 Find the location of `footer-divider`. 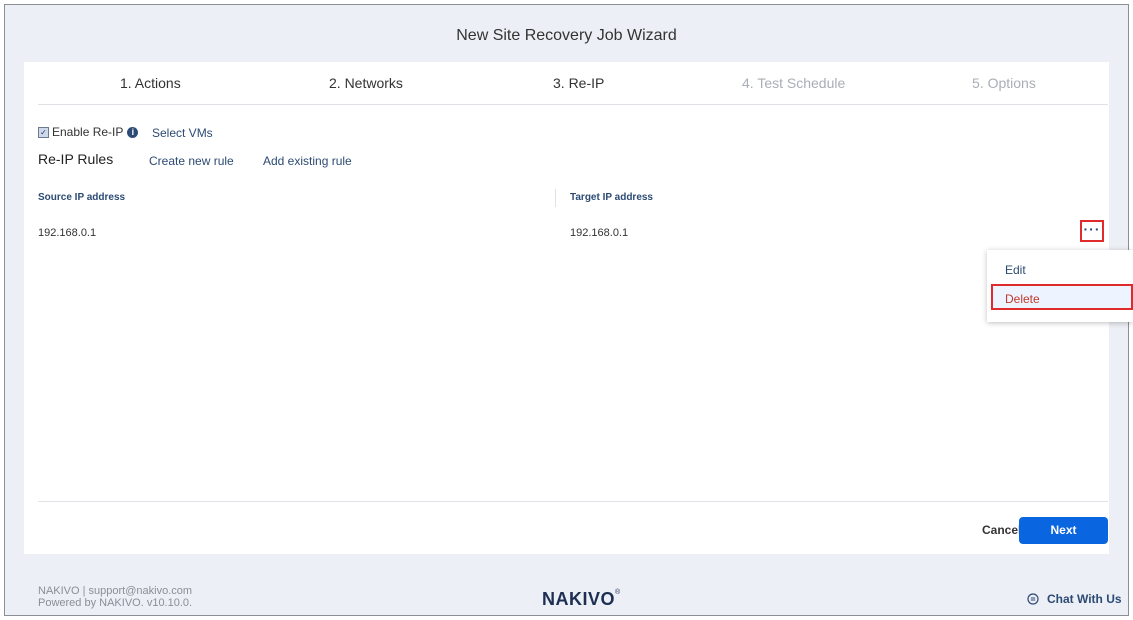

footer-divider is located at coordinates (573, 501).